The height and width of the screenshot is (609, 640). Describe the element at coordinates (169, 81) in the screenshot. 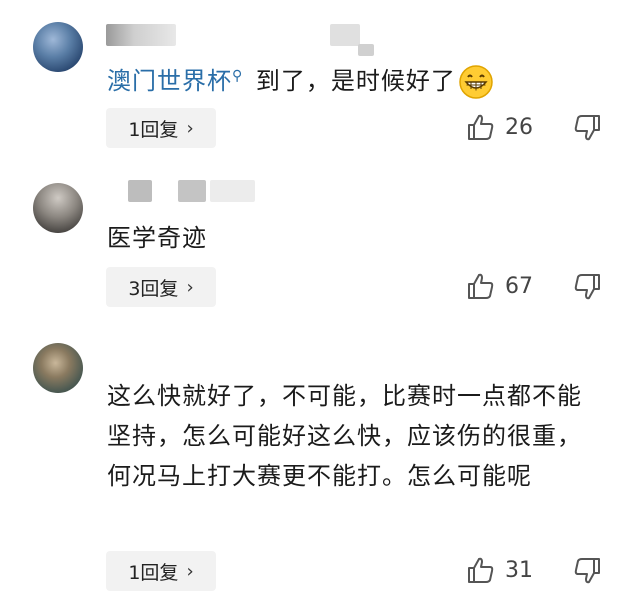

I see `mention-link: 澳门世界杯` at that location.